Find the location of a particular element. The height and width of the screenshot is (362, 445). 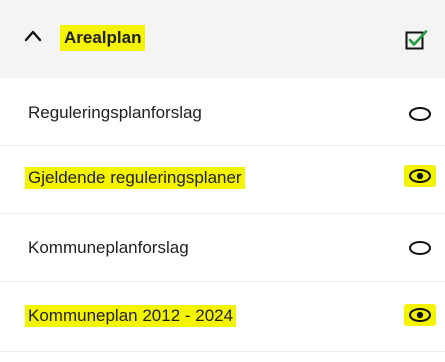

layer-label: Gjeldende reguleringsplaner is located at coordinates (135, 178).